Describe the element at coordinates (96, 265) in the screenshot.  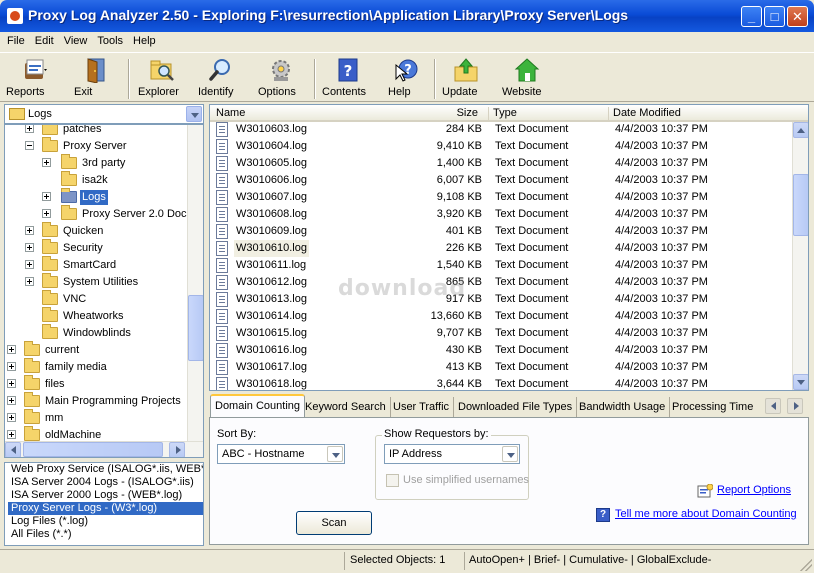
I see `tree-node: SmartCard` at that location.